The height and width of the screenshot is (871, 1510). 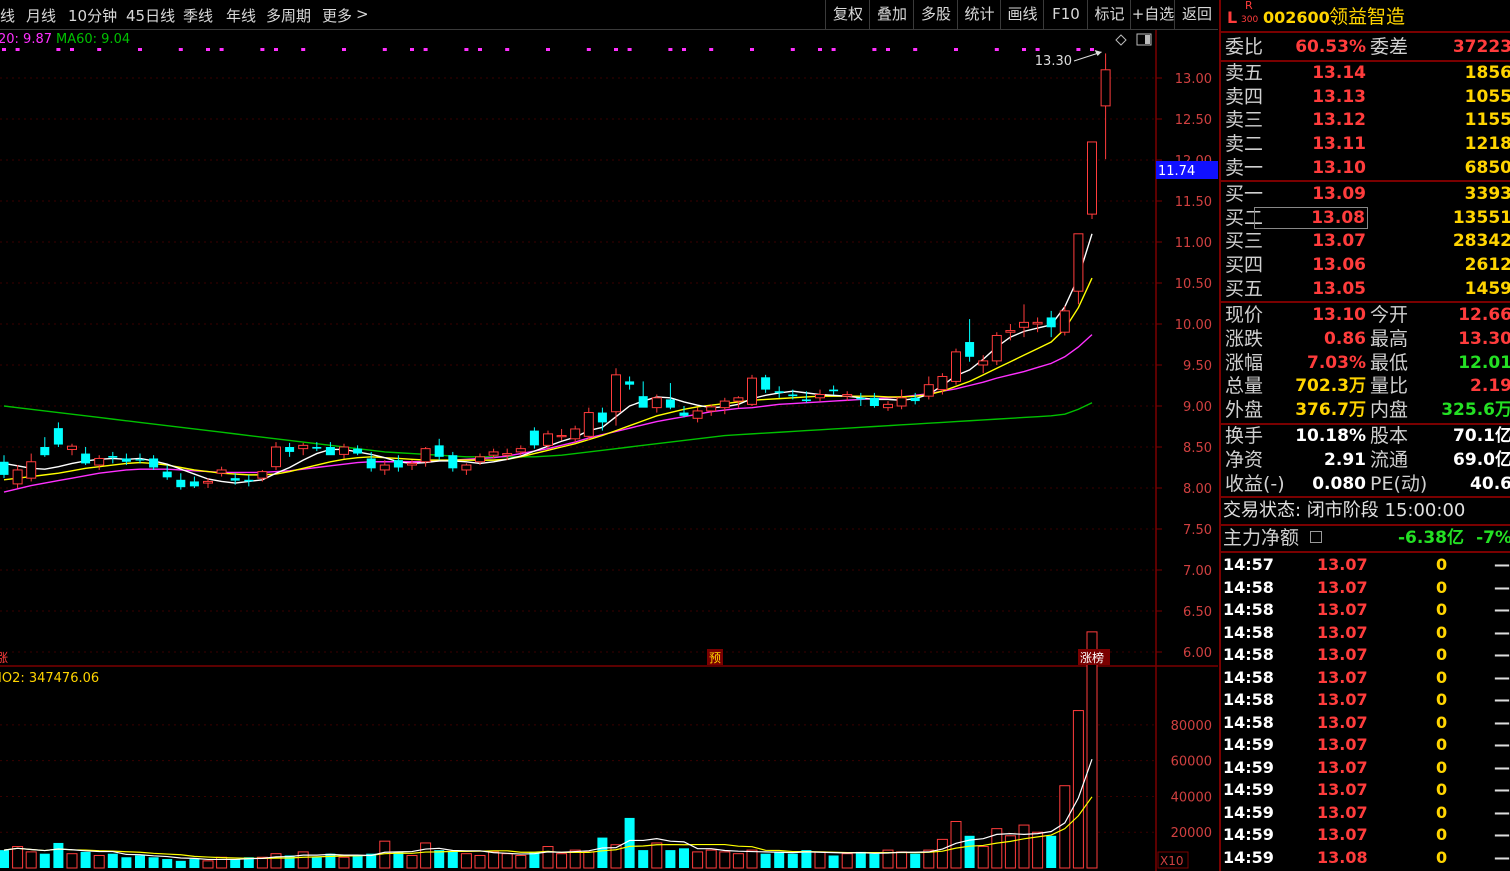 I want to click on toolbar-button-4: 画线, so click(x=1022, y=14).